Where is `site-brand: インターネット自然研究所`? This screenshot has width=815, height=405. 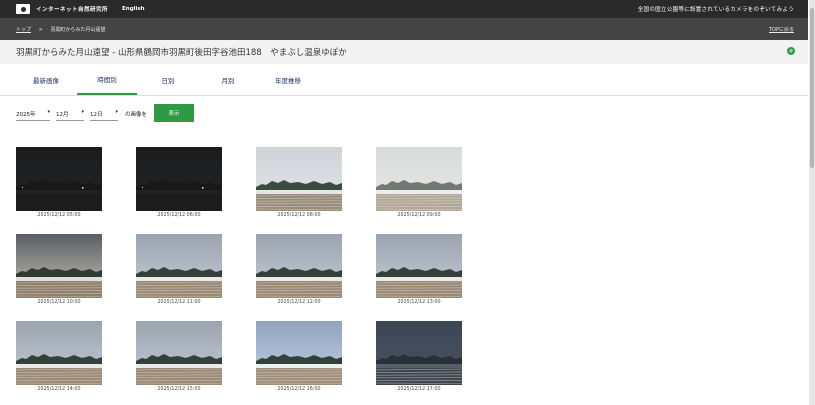
site-brand: インターネット自然研究所 is located at coordinates (72, 9).